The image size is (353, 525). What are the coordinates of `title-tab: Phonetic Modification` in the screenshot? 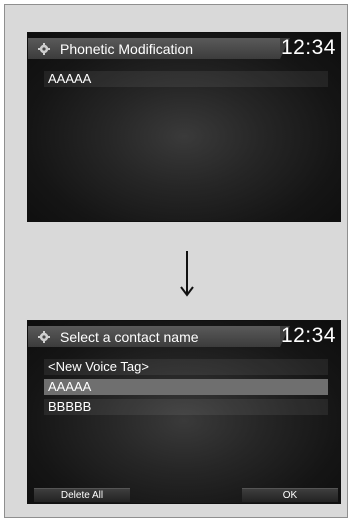 It's located at (159, 48).